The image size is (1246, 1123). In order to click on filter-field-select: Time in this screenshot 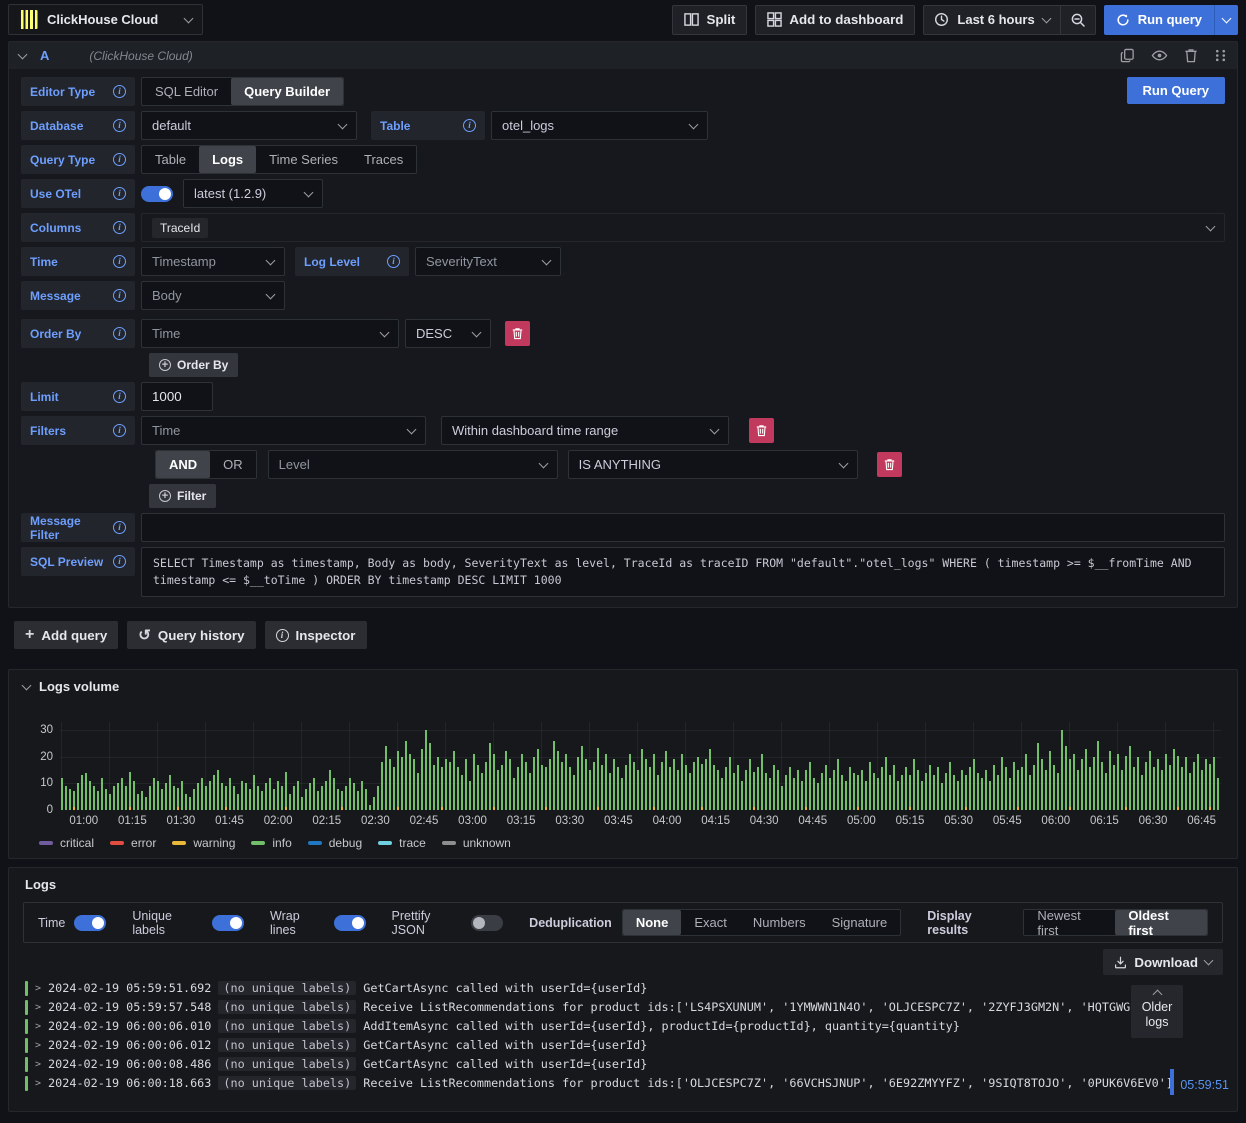, I will do `click(283, 430)`.